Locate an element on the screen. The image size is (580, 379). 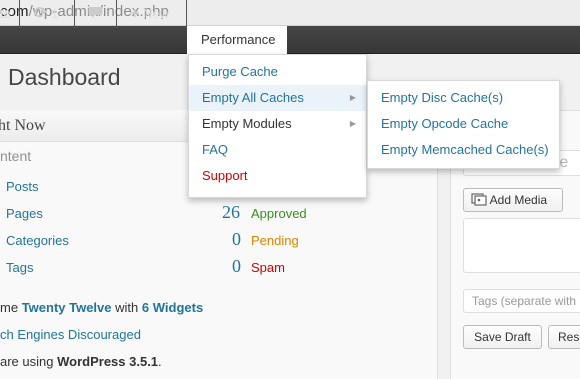
wp-suffix: . is located at coordinates (160, 361).